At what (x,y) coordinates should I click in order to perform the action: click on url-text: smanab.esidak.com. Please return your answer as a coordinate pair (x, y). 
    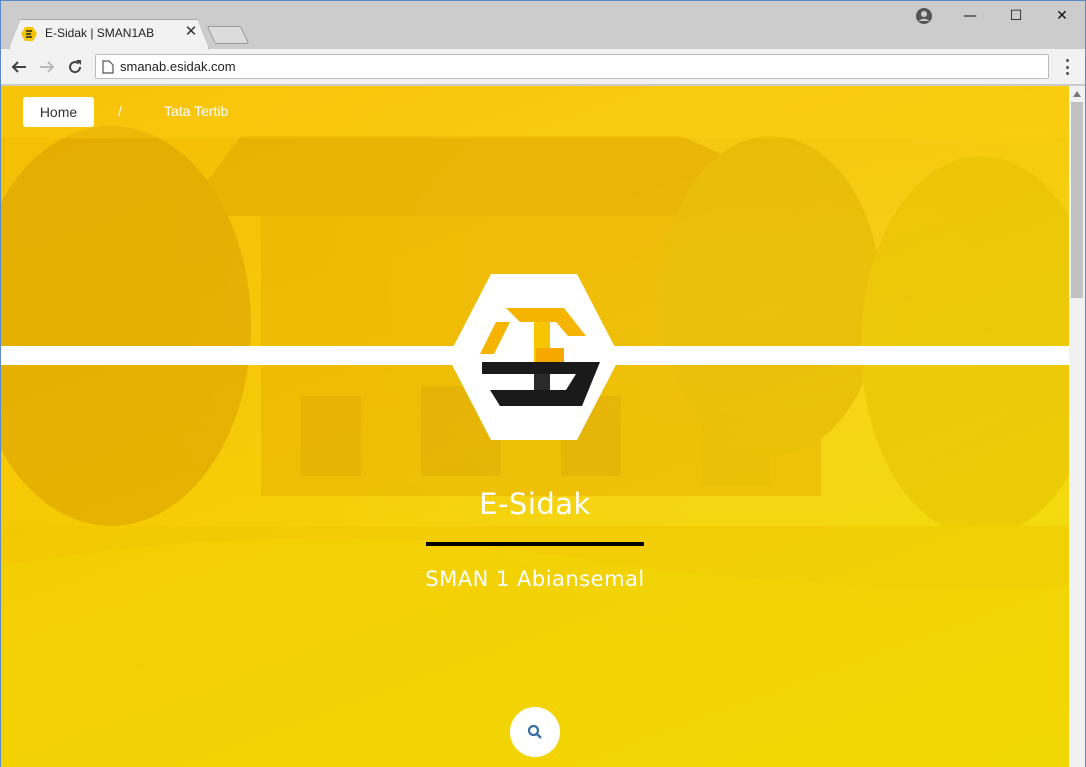
    Looking at the image, I should click on (178, 66).